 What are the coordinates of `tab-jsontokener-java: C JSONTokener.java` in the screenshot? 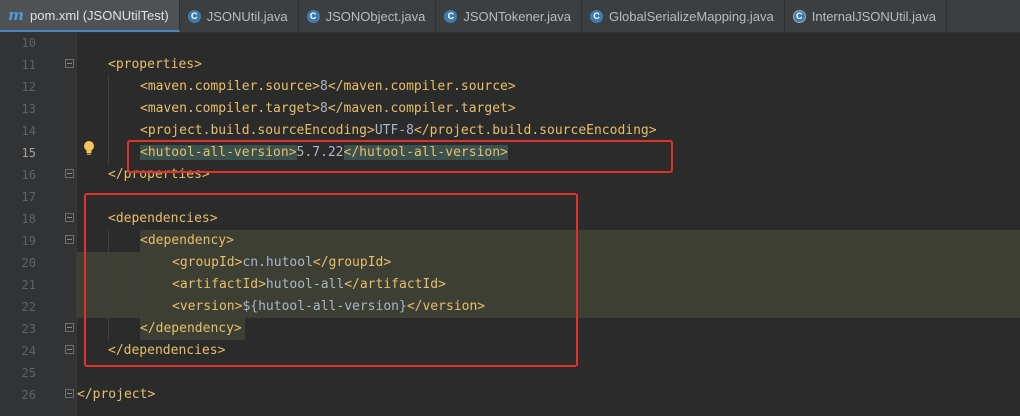 It's located at (509, 16).